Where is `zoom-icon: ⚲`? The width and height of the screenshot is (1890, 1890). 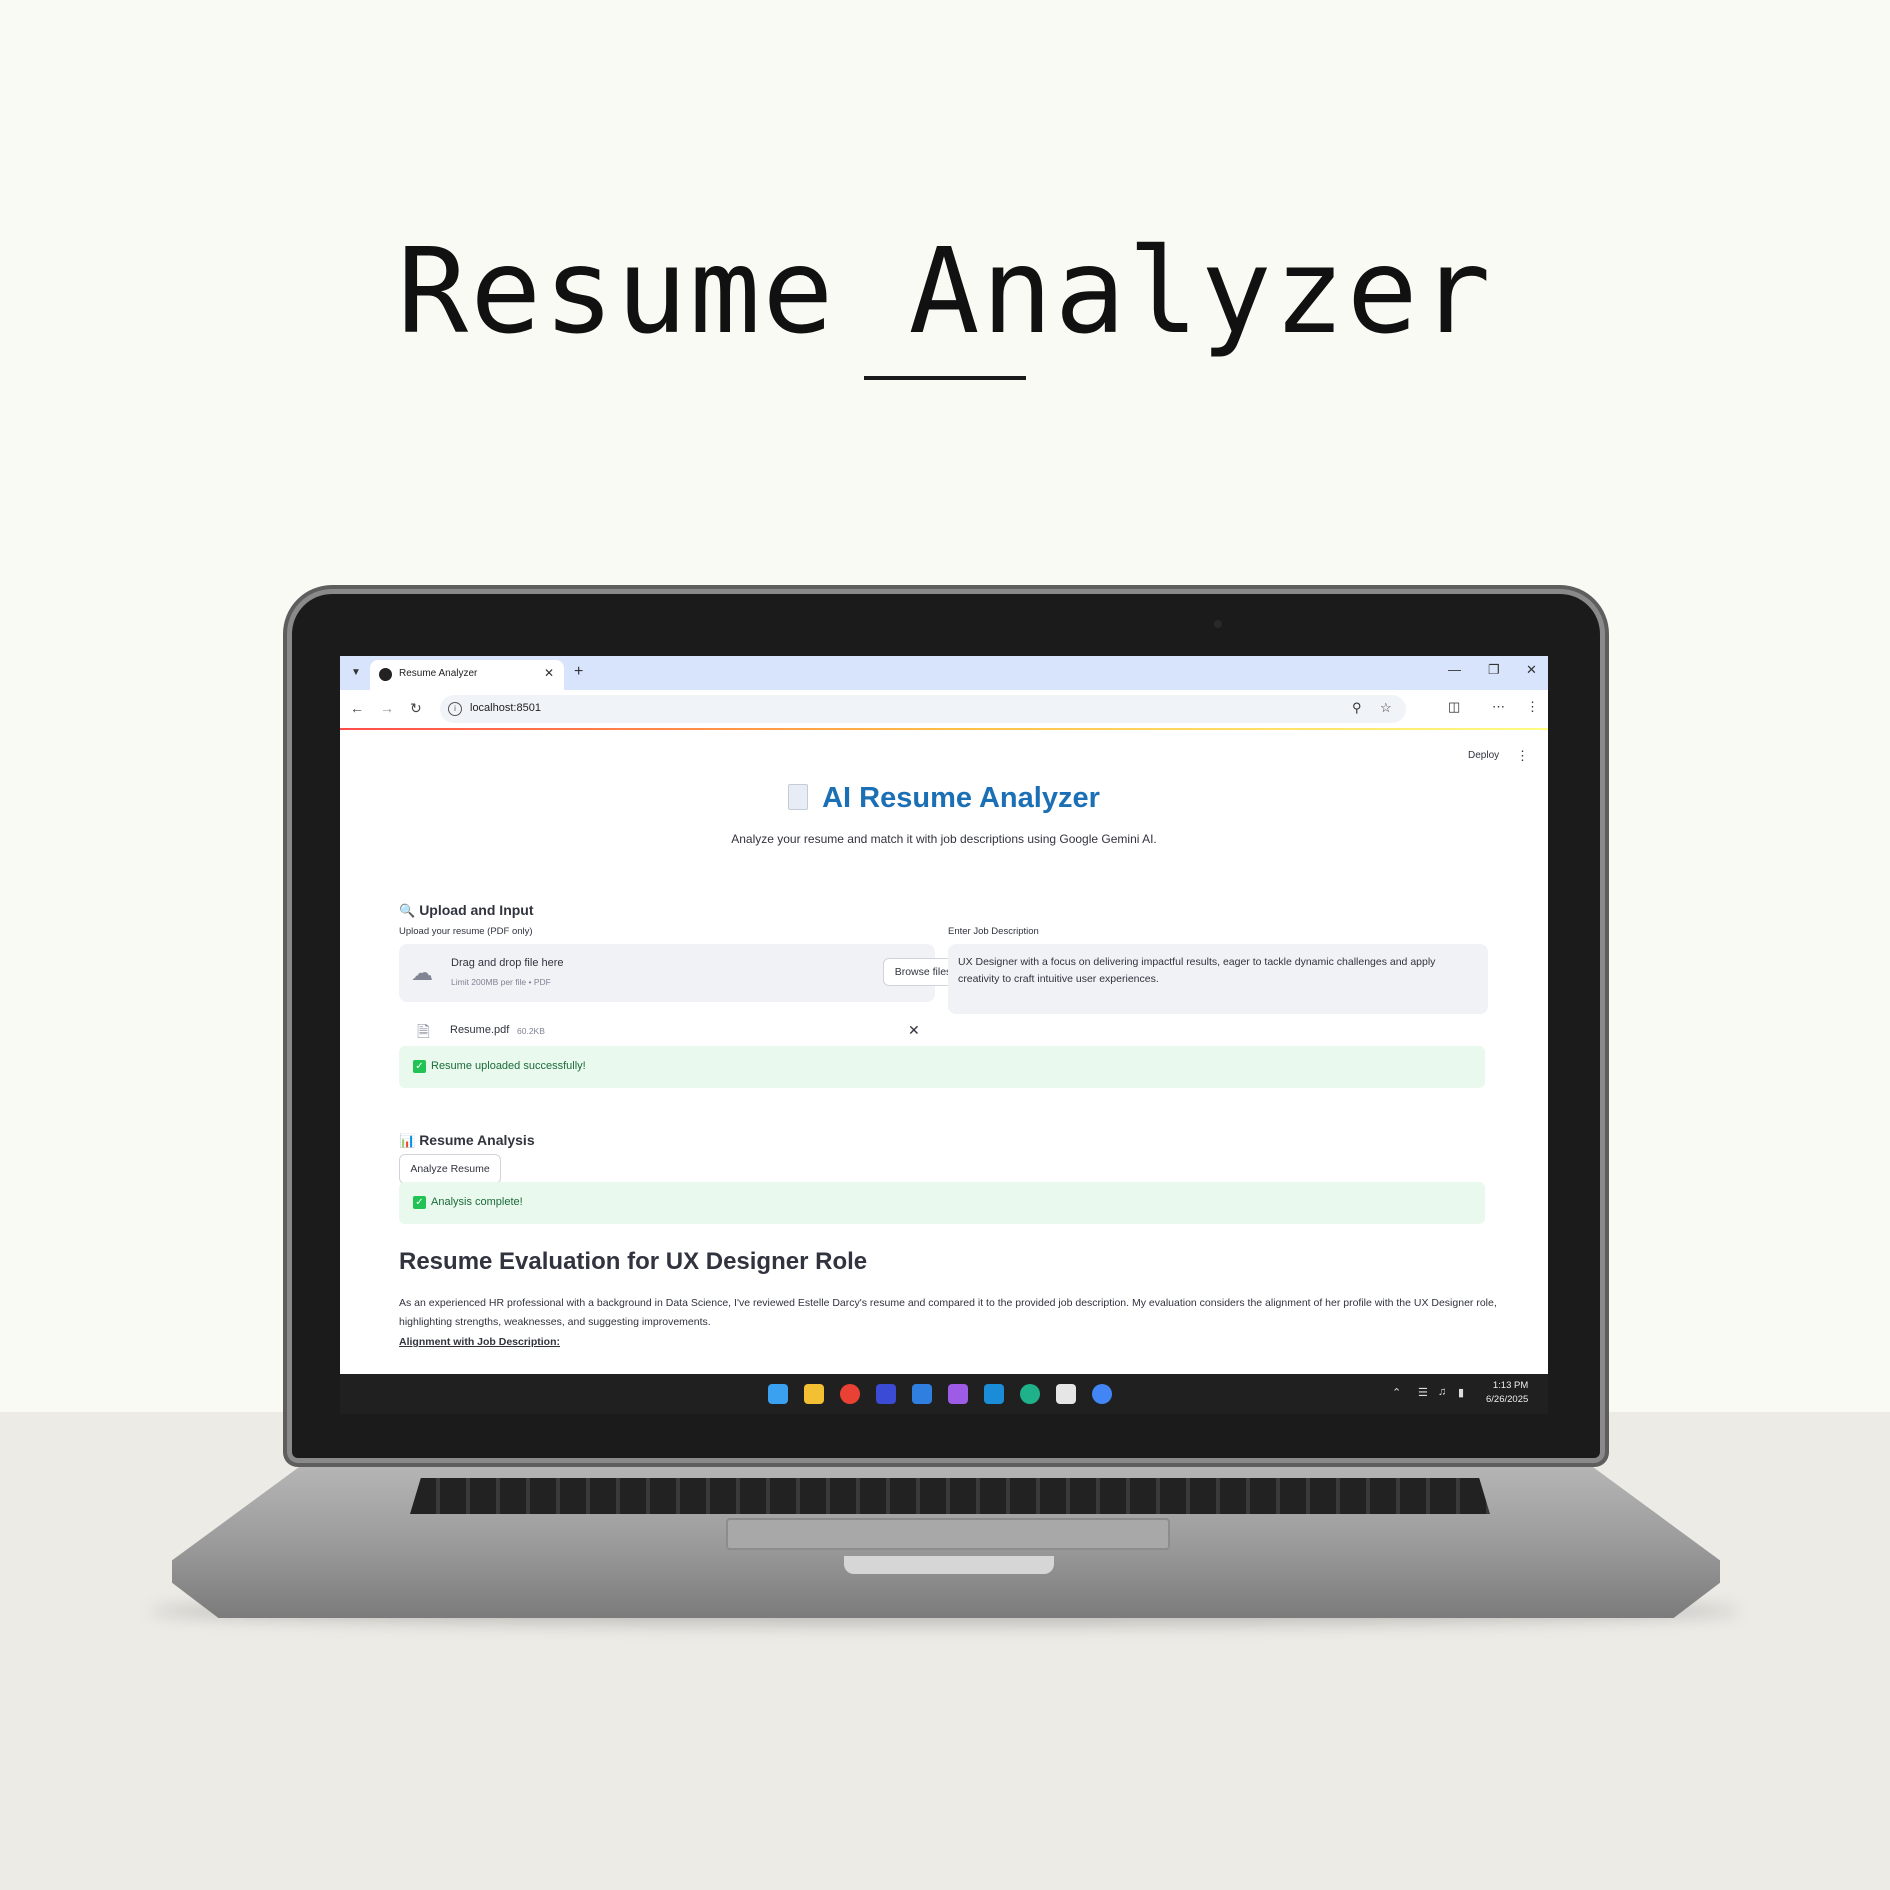
zoom-icon: ⚲ is located at coordinates (1357, 708).